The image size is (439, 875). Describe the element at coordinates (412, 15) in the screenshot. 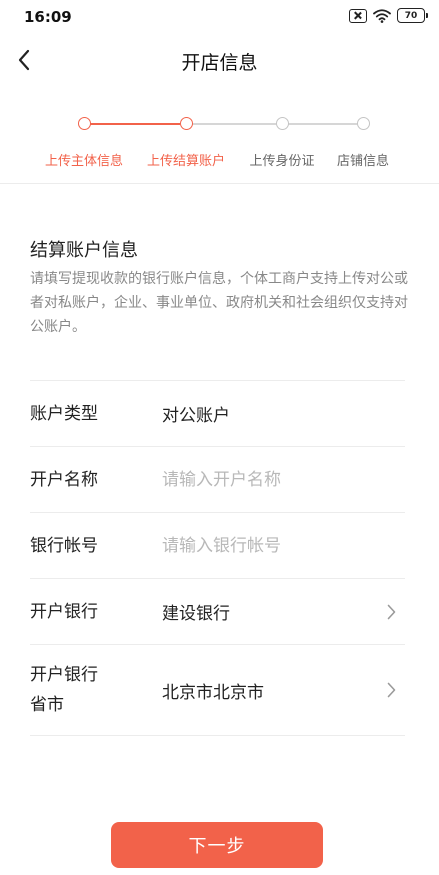

I see `battery-icon: 70` at that location.